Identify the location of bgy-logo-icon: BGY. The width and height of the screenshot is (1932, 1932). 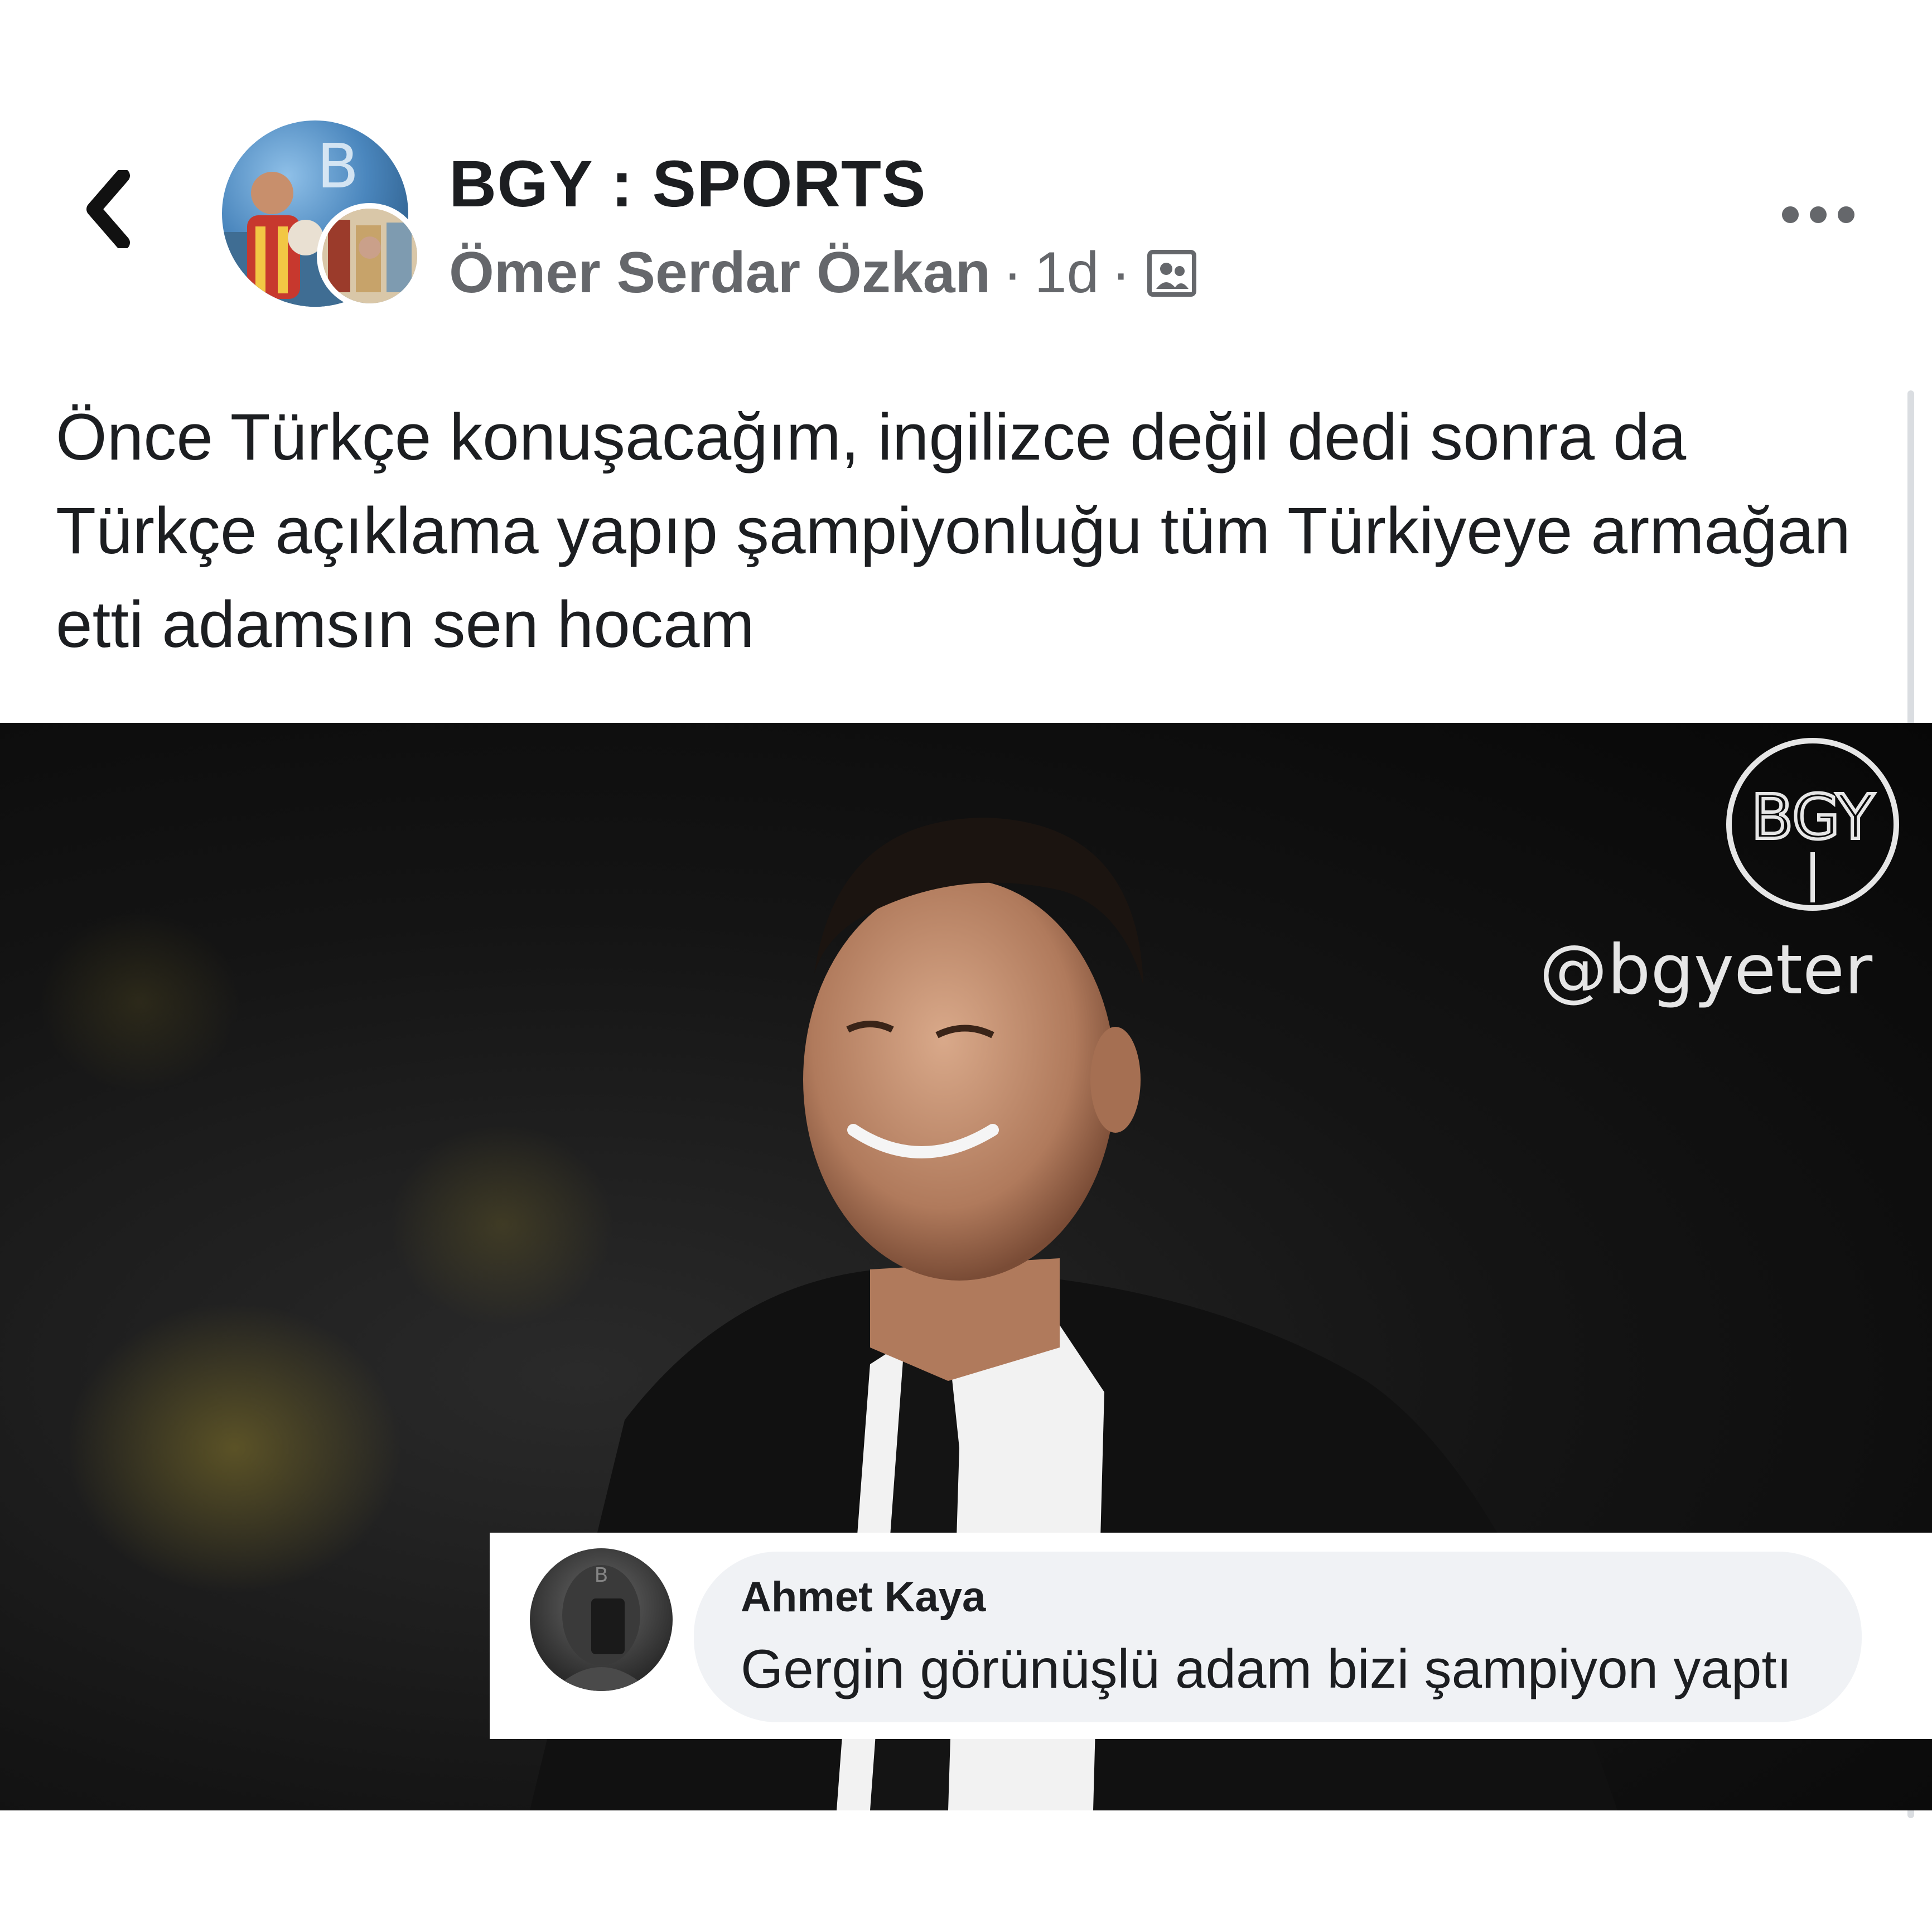
(1812, 824).